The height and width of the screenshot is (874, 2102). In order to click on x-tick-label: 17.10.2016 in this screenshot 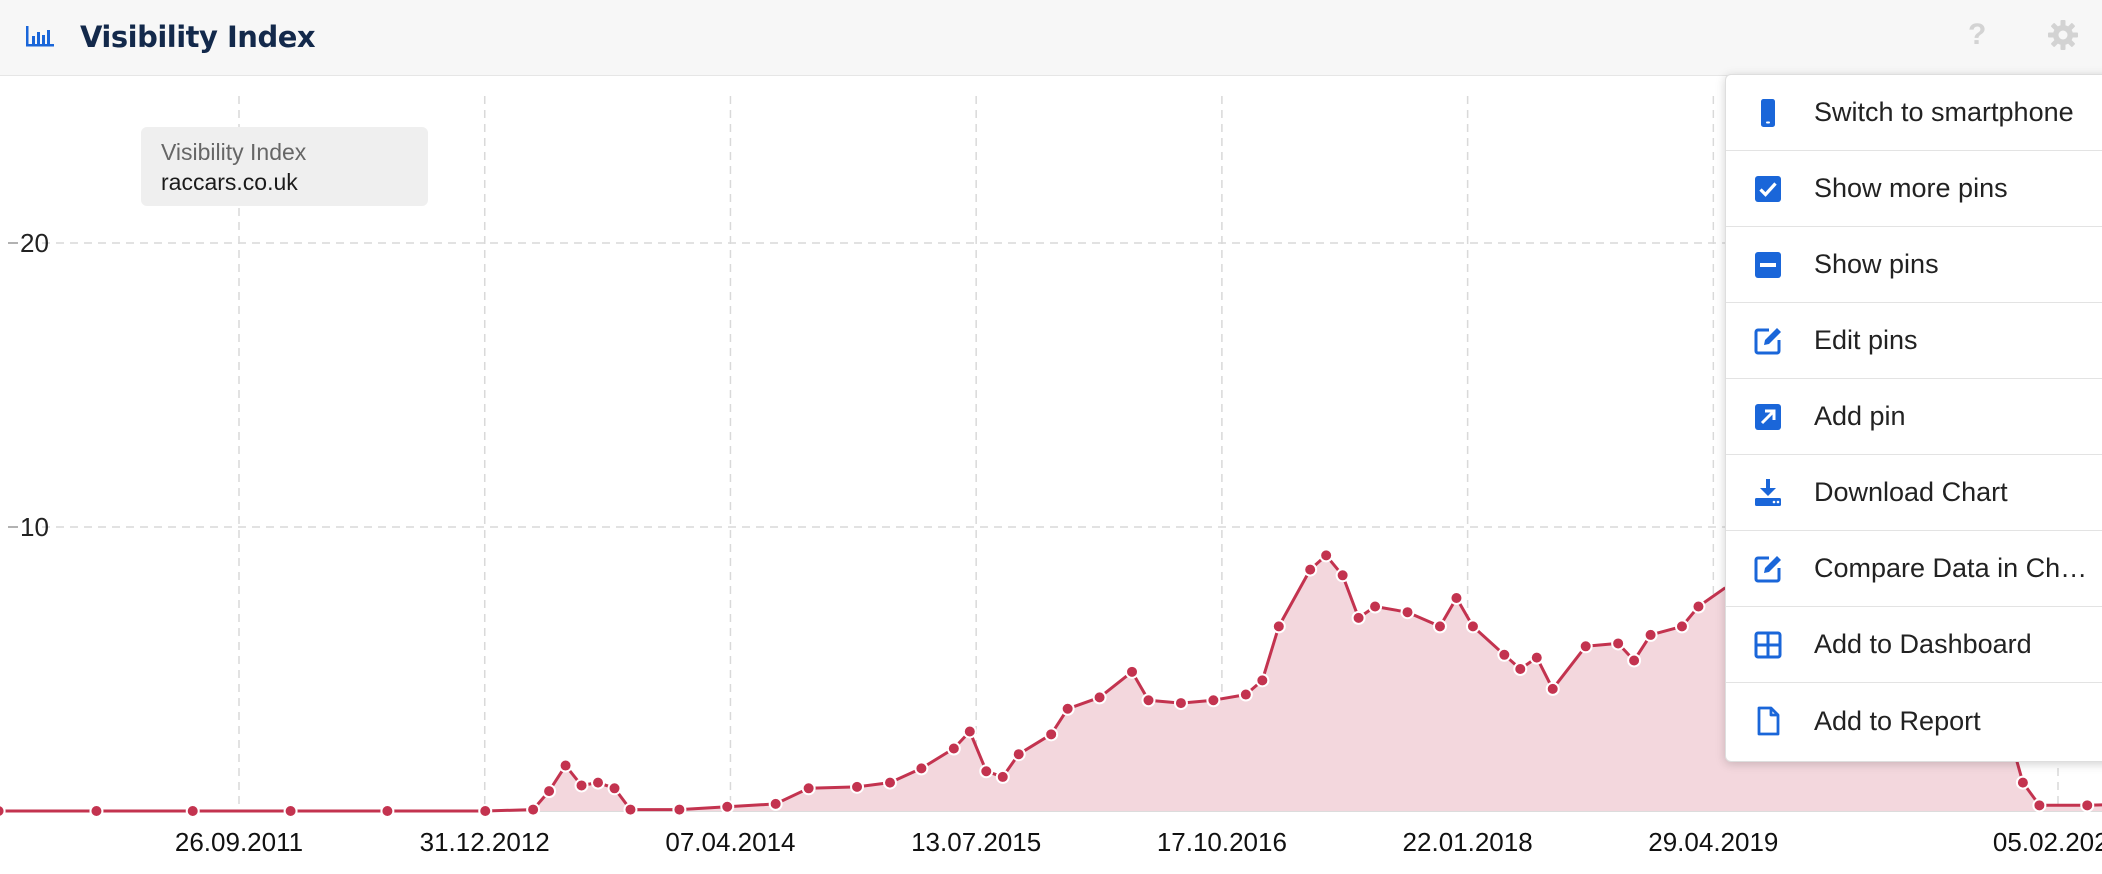, I will do `click(1222, 842)`.